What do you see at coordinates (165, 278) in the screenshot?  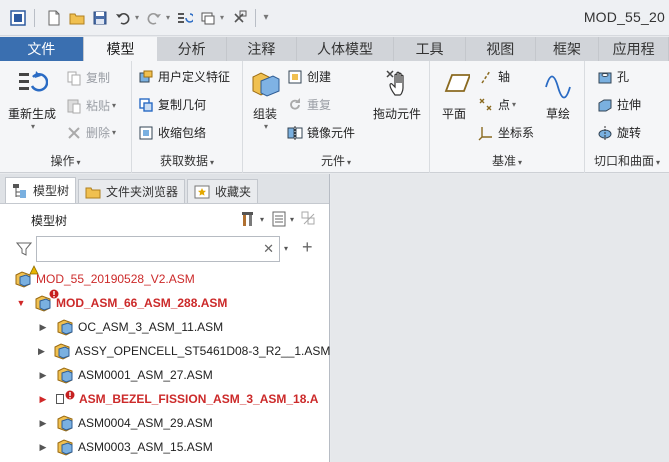 I see `tree-row-root: MOD_55_20190528_V2.ASM` at bounding box center [165, 278].